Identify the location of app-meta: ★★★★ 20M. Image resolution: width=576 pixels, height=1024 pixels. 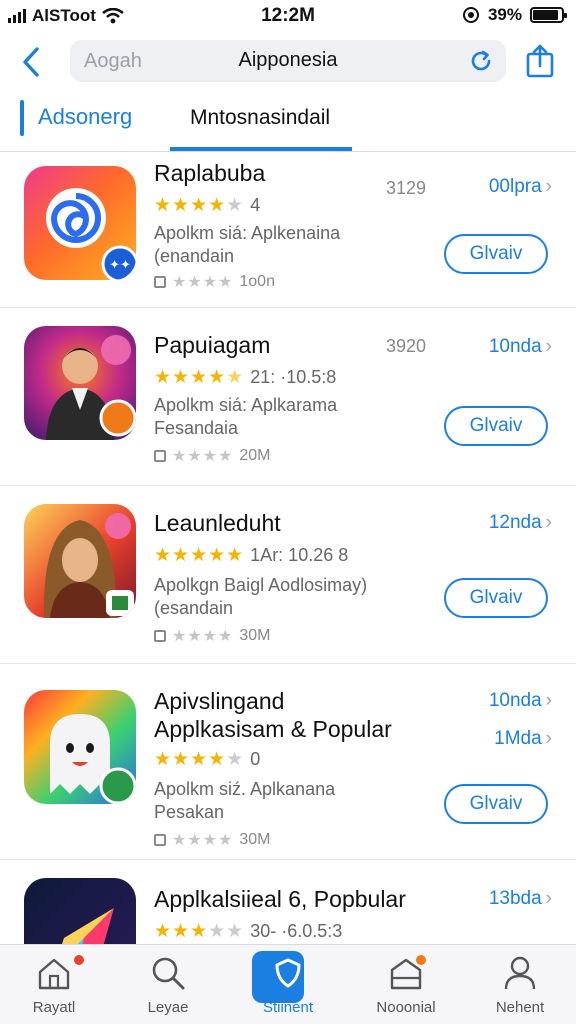
(212, 456).